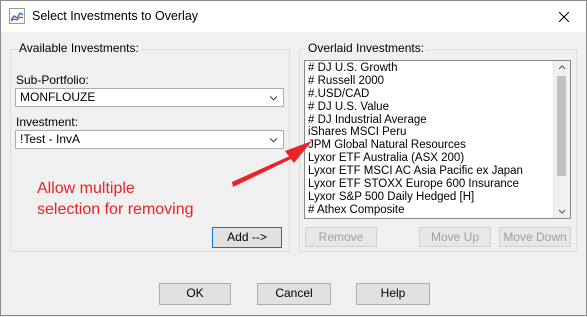 The width and height of the screenshot is (587, 317). What do you see at coordinates (195, 294) in the screenshot?
I see `ok-button: OK` at bounding box center [195, 294].